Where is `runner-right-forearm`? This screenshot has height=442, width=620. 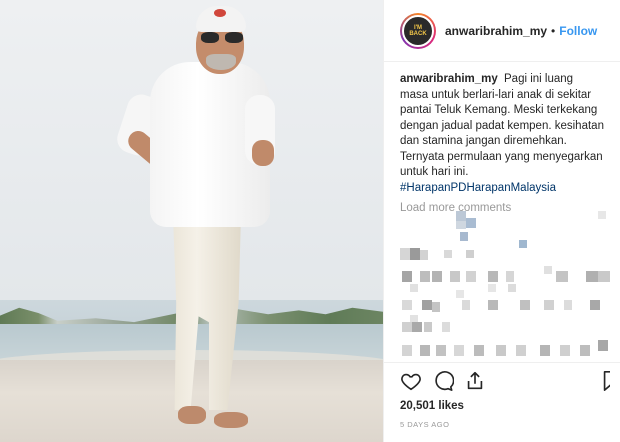
runner-right-forearm is located at coordinates (263, 153).